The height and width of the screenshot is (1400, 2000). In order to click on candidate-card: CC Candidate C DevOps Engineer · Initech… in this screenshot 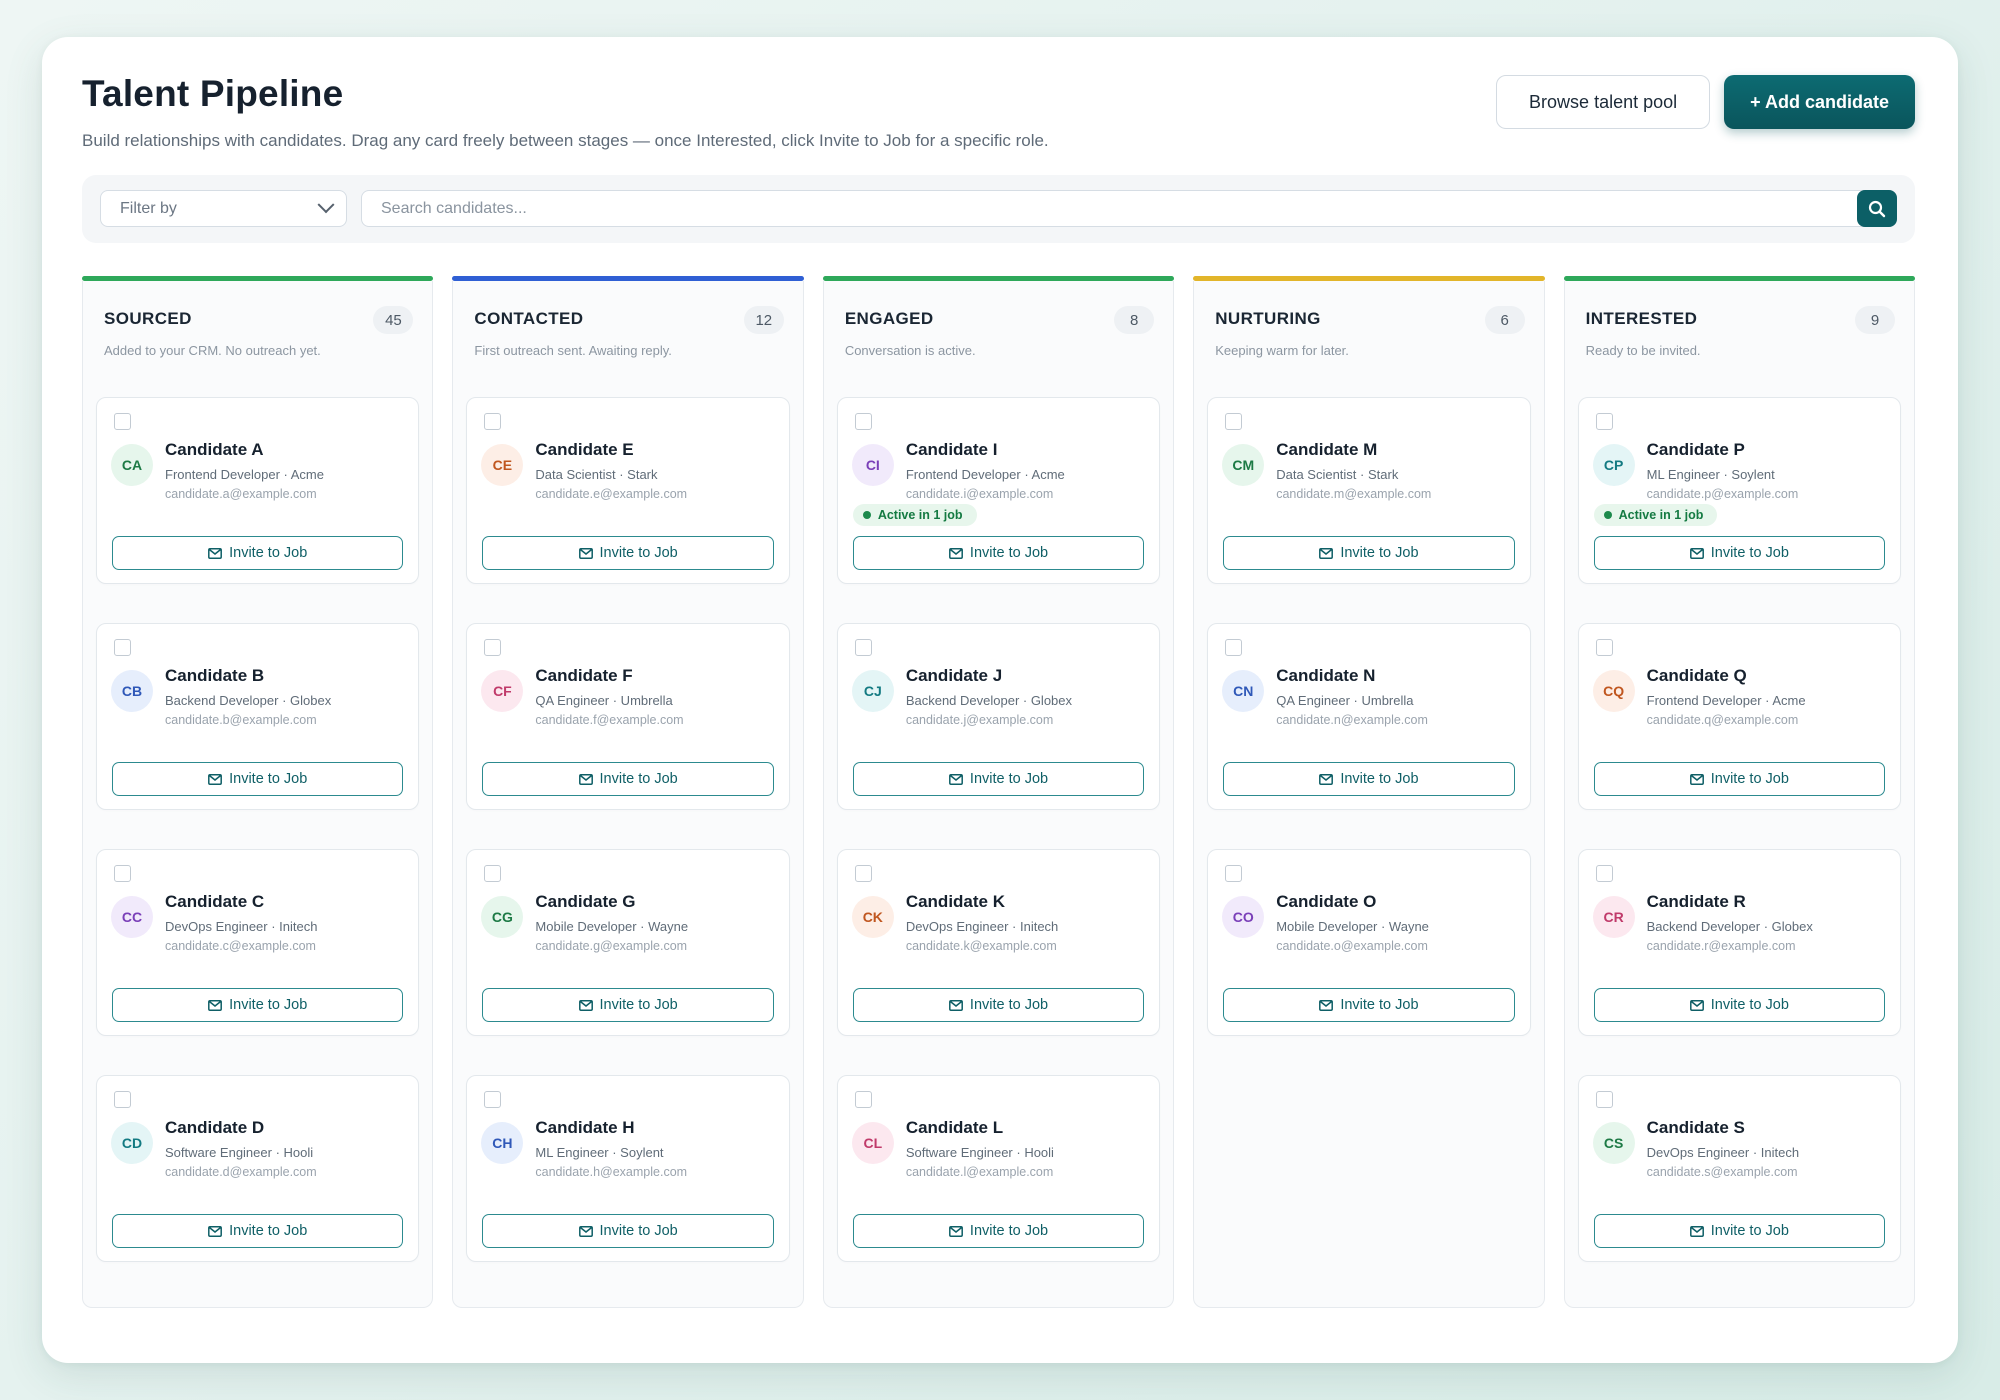, I will do `click(258, 942)`.